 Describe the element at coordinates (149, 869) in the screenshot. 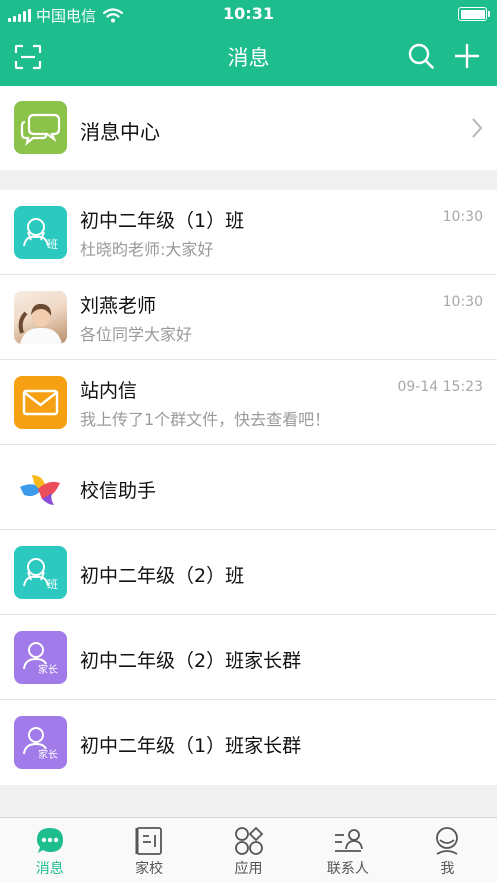

I see `tab-label: 家校` at that location.